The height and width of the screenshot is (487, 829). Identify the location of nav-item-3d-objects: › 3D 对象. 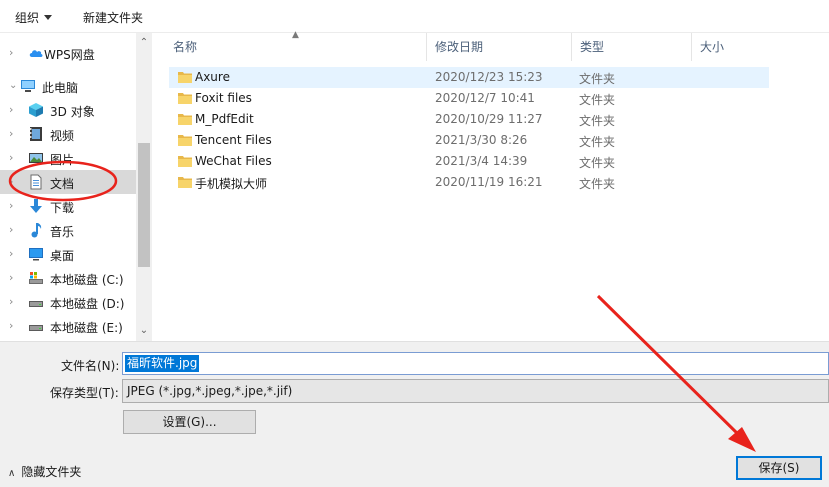
(68, 110).